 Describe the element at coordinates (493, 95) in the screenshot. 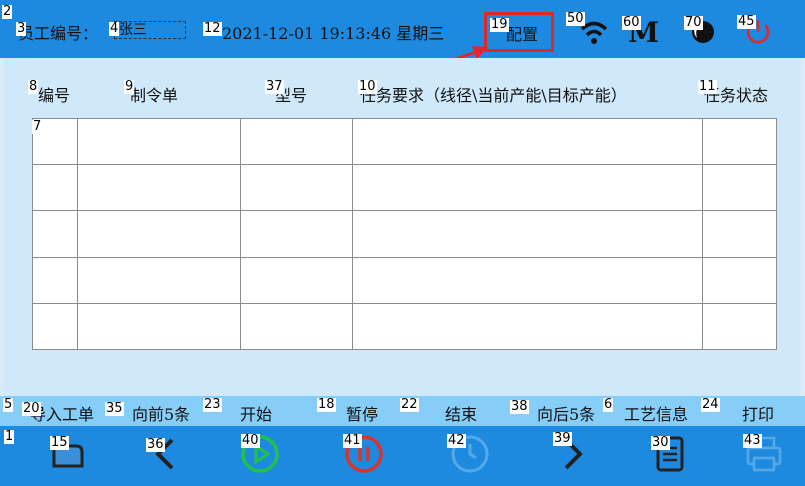

I see `col-header-requirements: 任务要求（线径\当前产能\目标产能）` at that location.